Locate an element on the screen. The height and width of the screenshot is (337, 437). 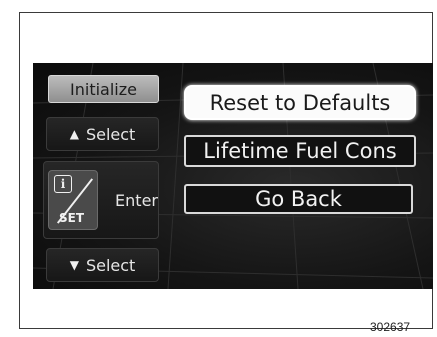
enter-label: Enter is located at coordinates (136, 200).